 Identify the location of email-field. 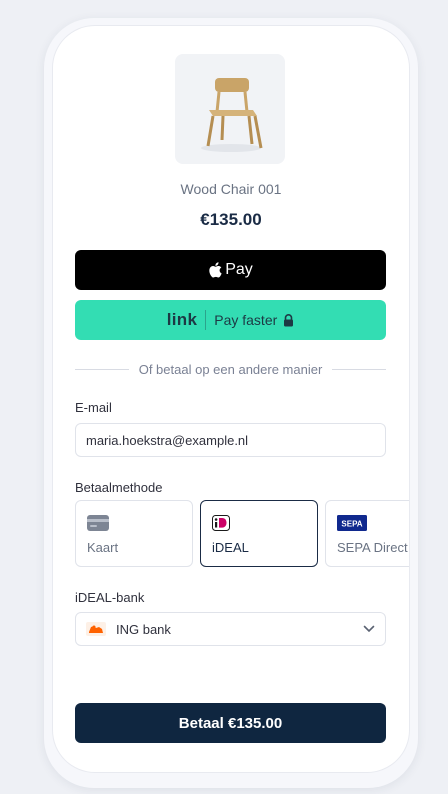
(230, 440).